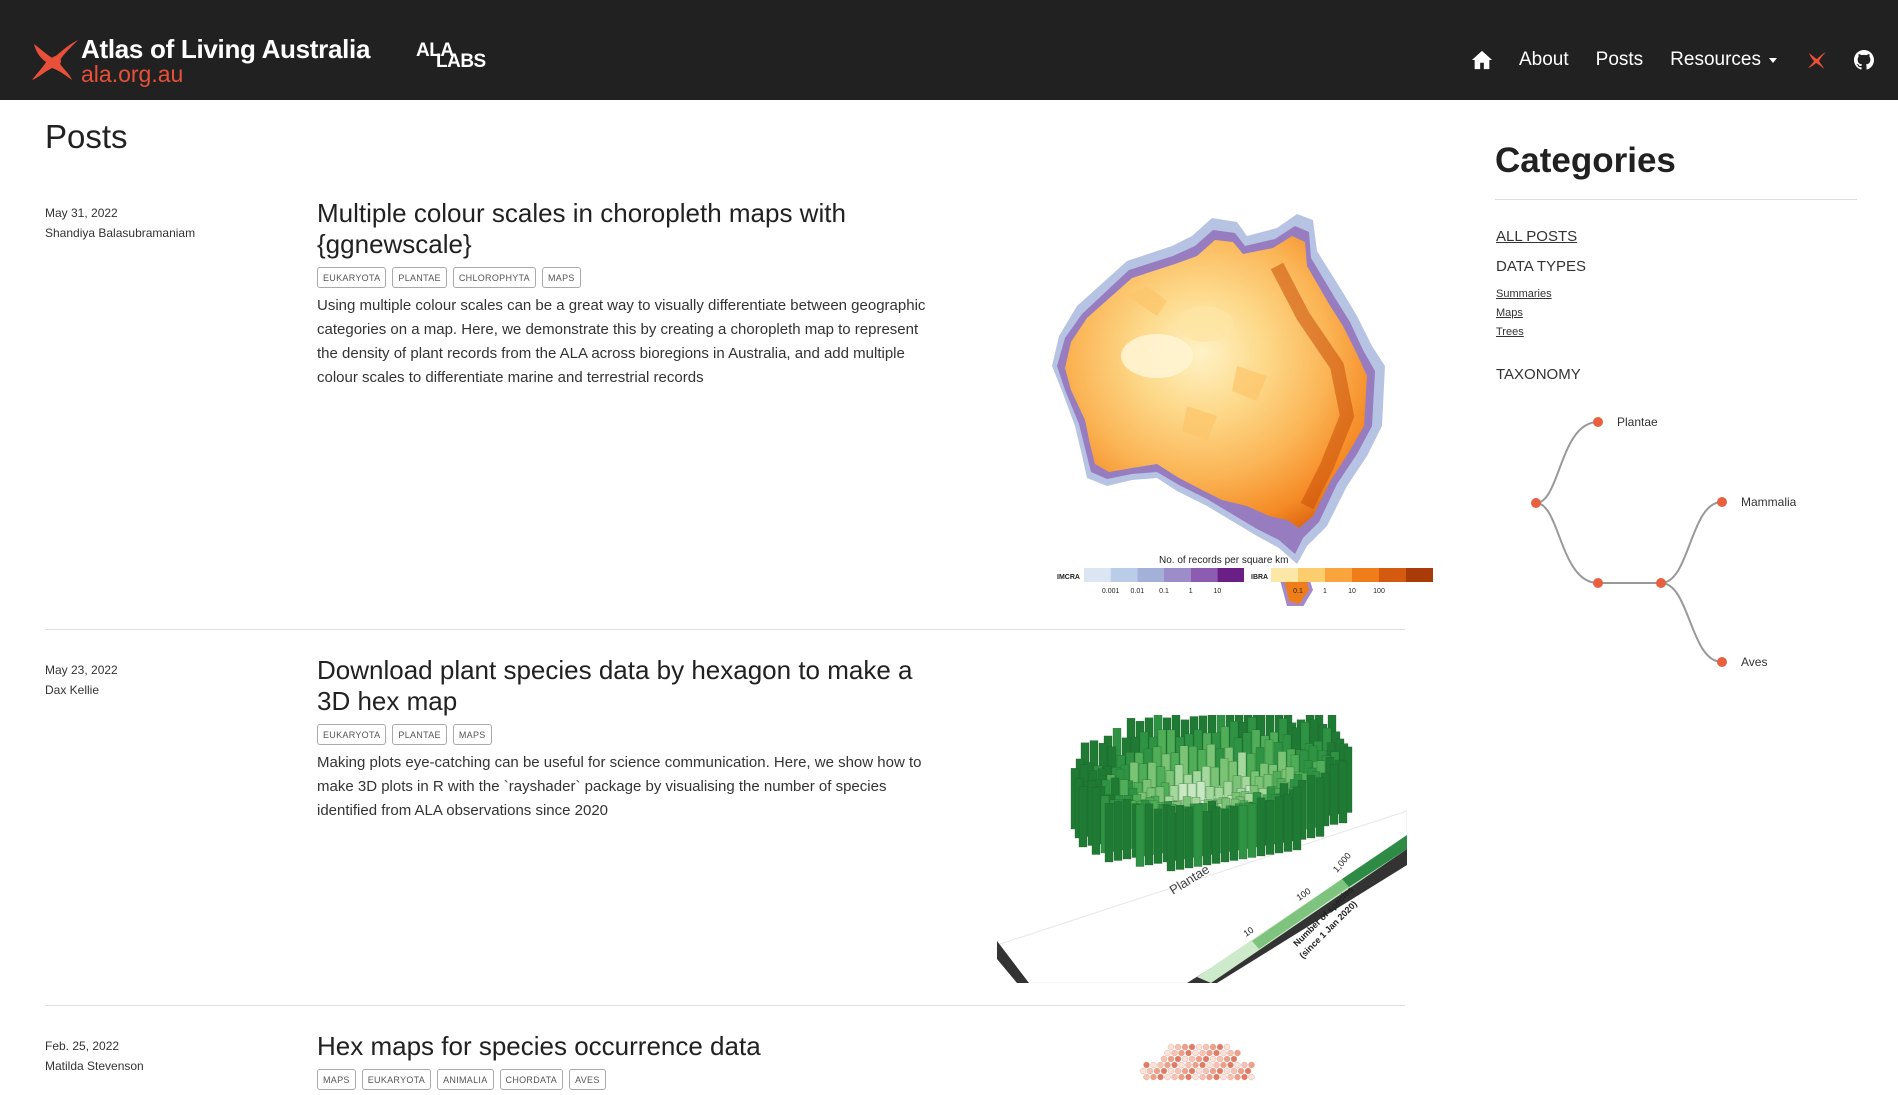 The width and height of the screenshot is (1898, 1095). Describe the element at coordinates (1536, 236) in the screenshot. I see `all-posts-link: ALL POSTS` at that location.